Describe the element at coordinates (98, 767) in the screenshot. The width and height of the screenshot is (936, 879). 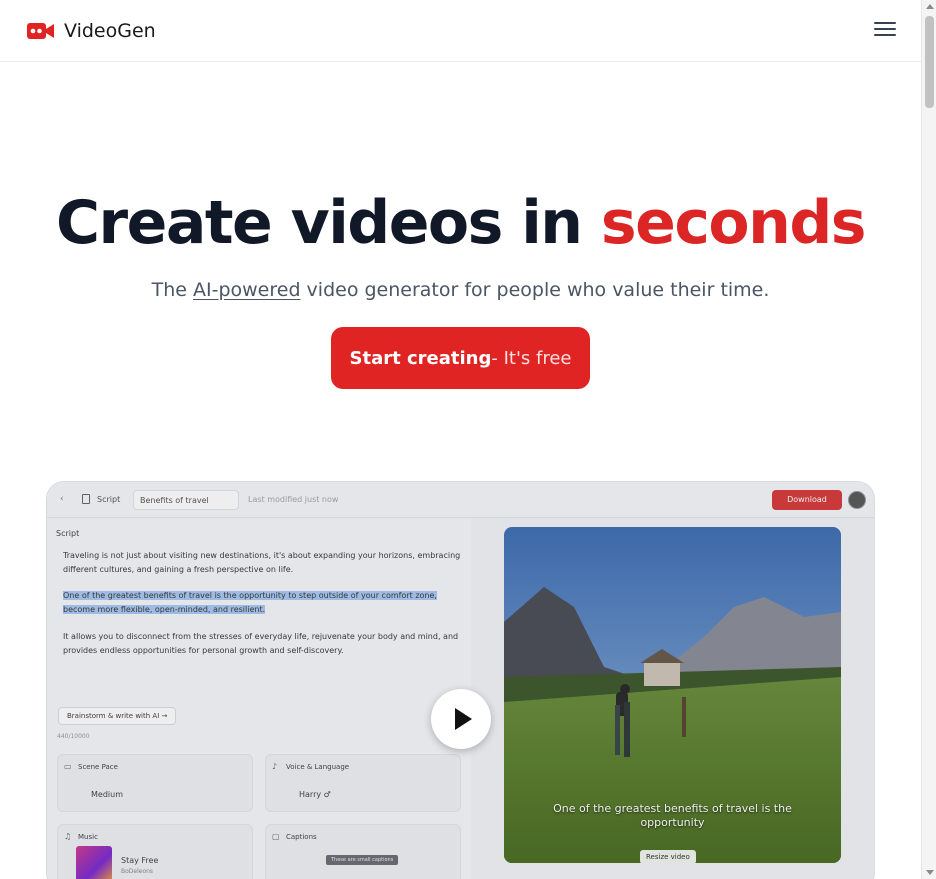
I see `scene-pace-title: Scene Pace` at that location.